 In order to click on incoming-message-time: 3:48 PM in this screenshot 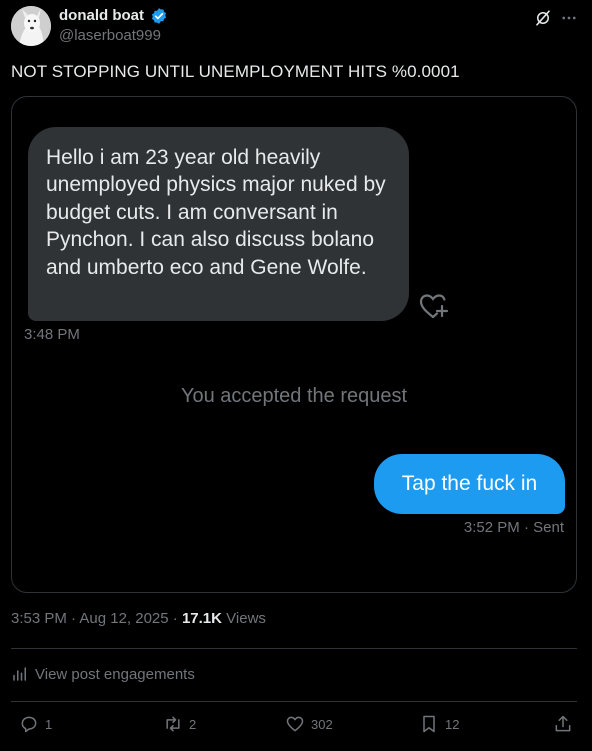, I will do `click(52, 334)`.